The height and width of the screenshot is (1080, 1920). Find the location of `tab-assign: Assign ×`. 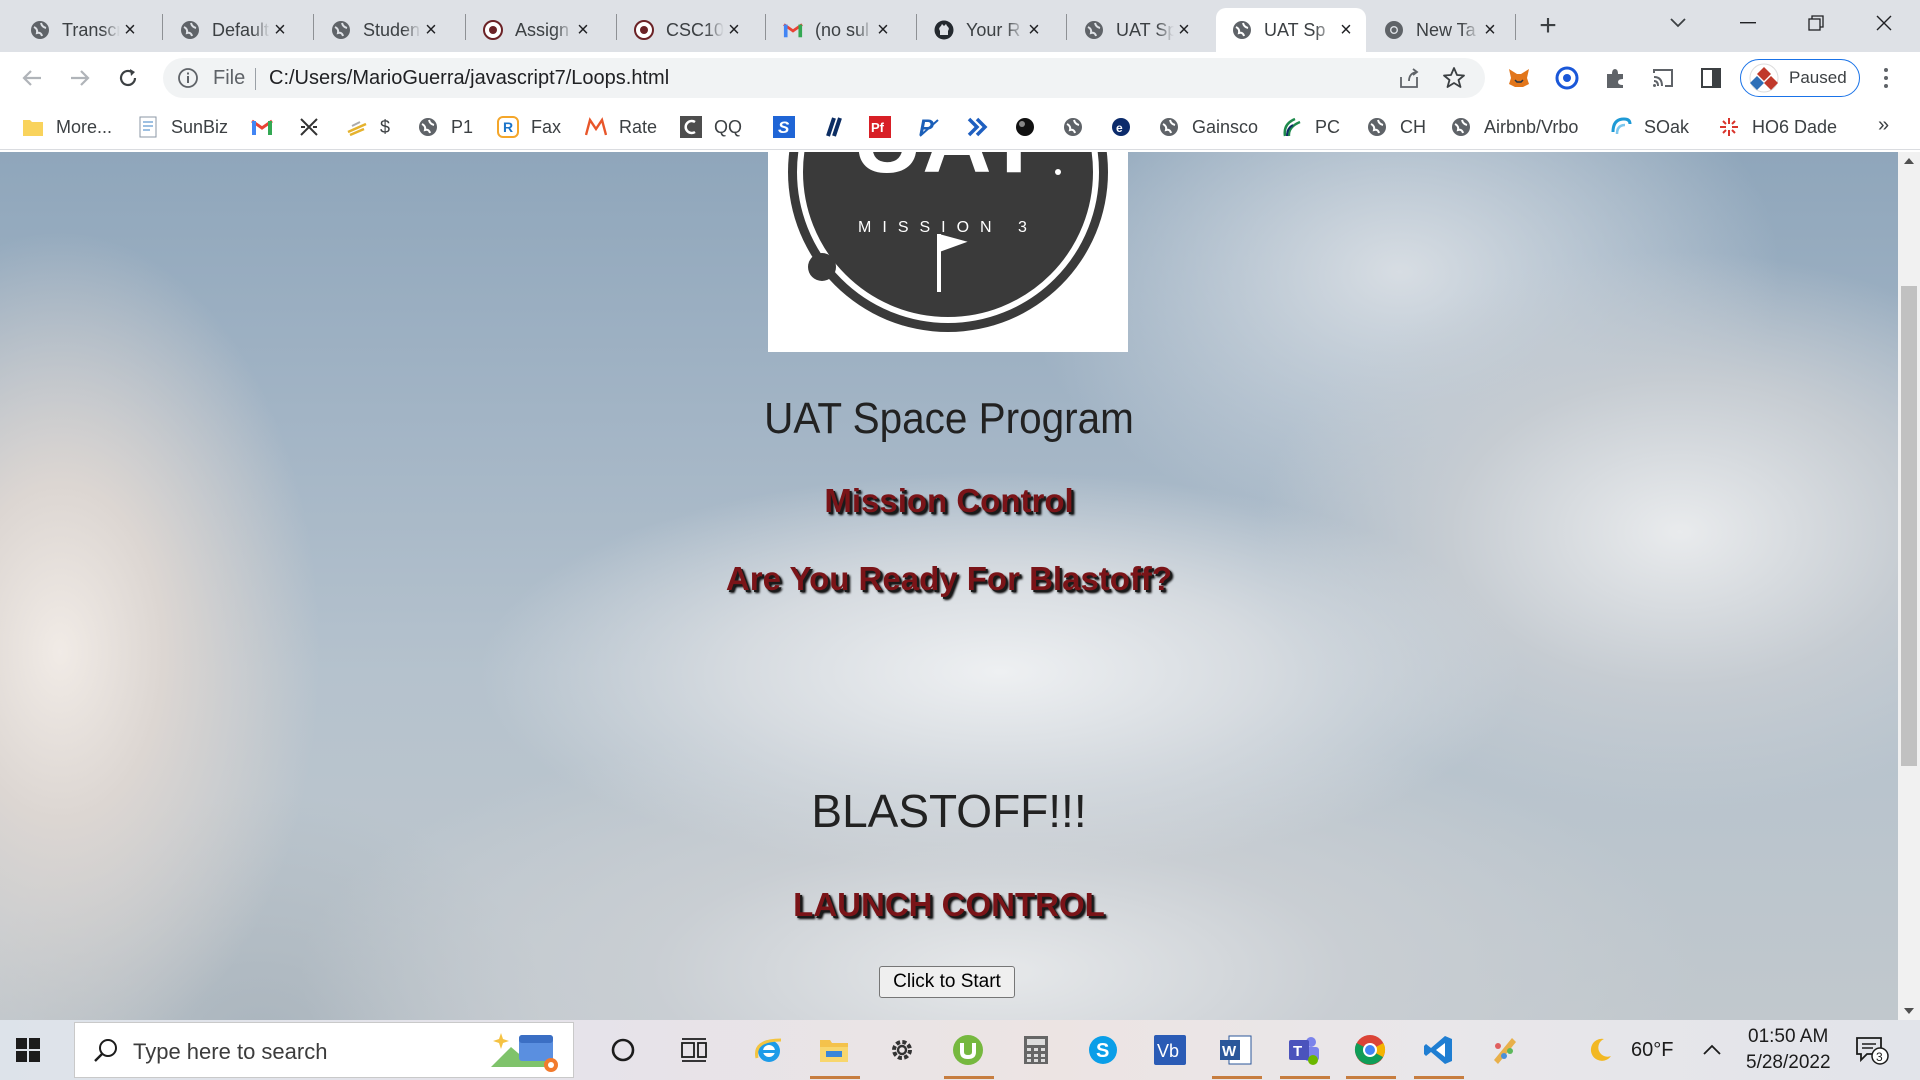

tab-assign: Assign × is located at coordinates (535, 30).